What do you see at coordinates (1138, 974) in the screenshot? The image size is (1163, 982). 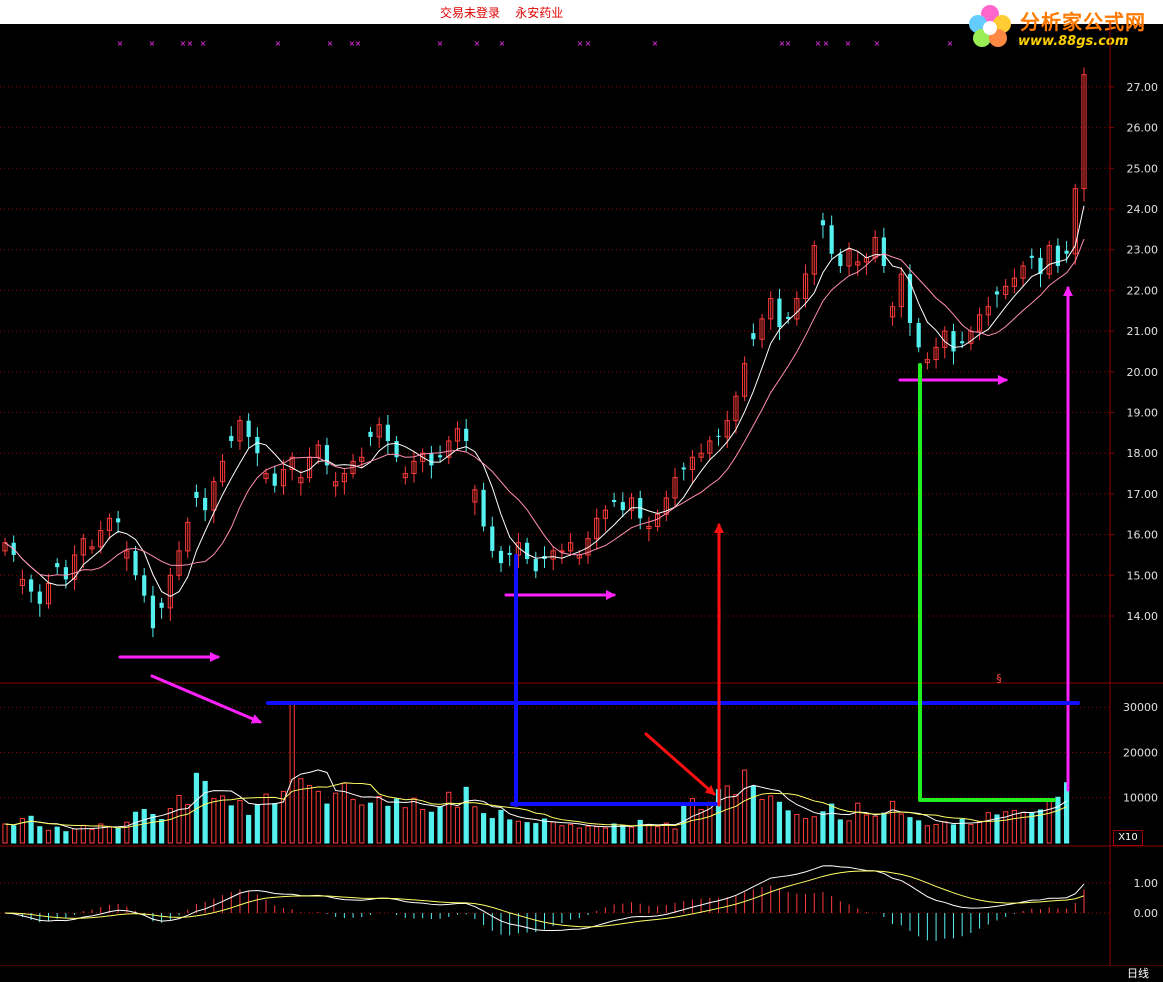 I see `period-label: 日线` at bounding box center [1138, 974].